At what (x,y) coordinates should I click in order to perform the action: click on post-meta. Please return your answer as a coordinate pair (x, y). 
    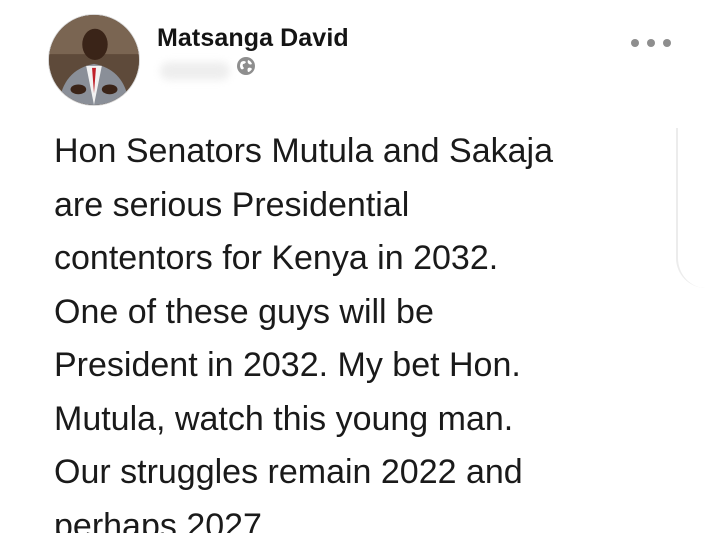
    Looking at the image, I should click on (208, 71).